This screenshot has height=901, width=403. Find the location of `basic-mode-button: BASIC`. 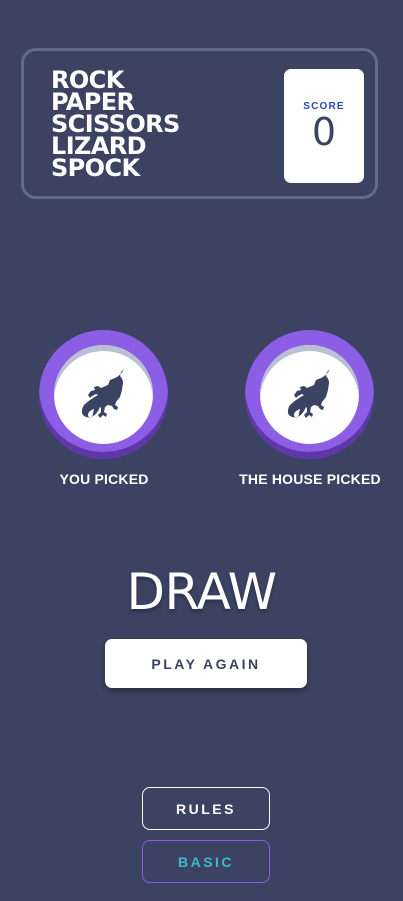

basic-mode-button: BASIC is located at coordinates (206, 861).